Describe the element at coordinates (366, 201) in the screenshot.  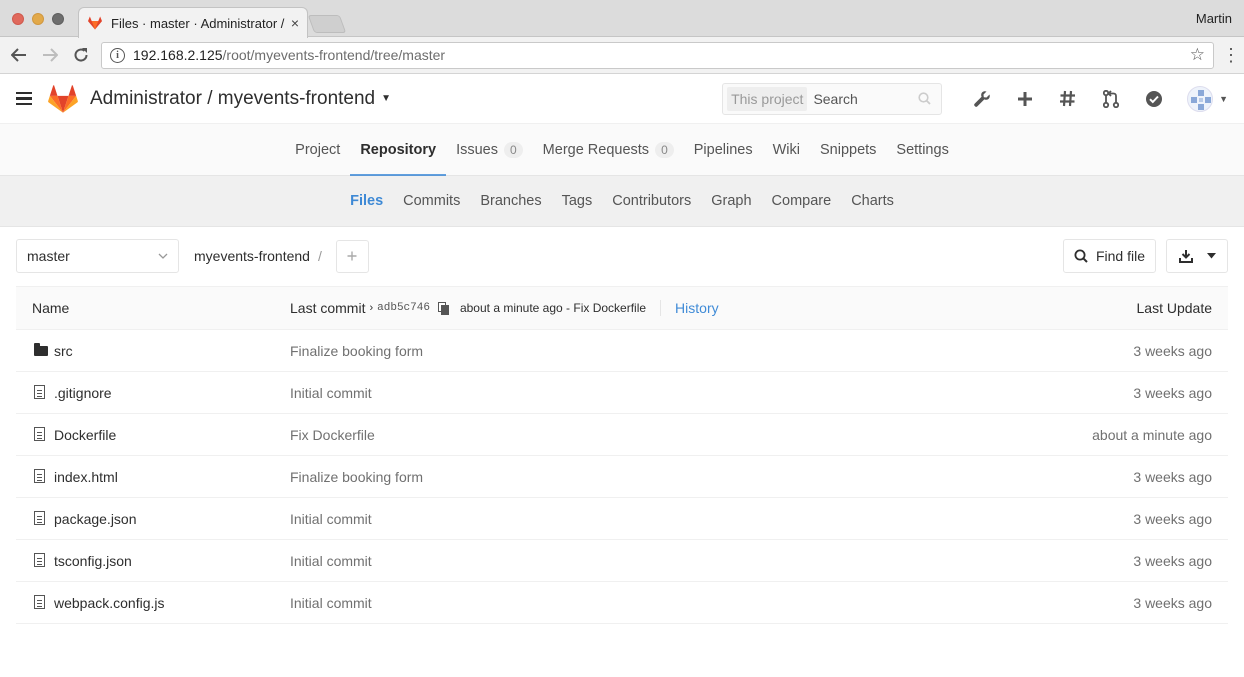
I see `subnav-files: Files` at that location.